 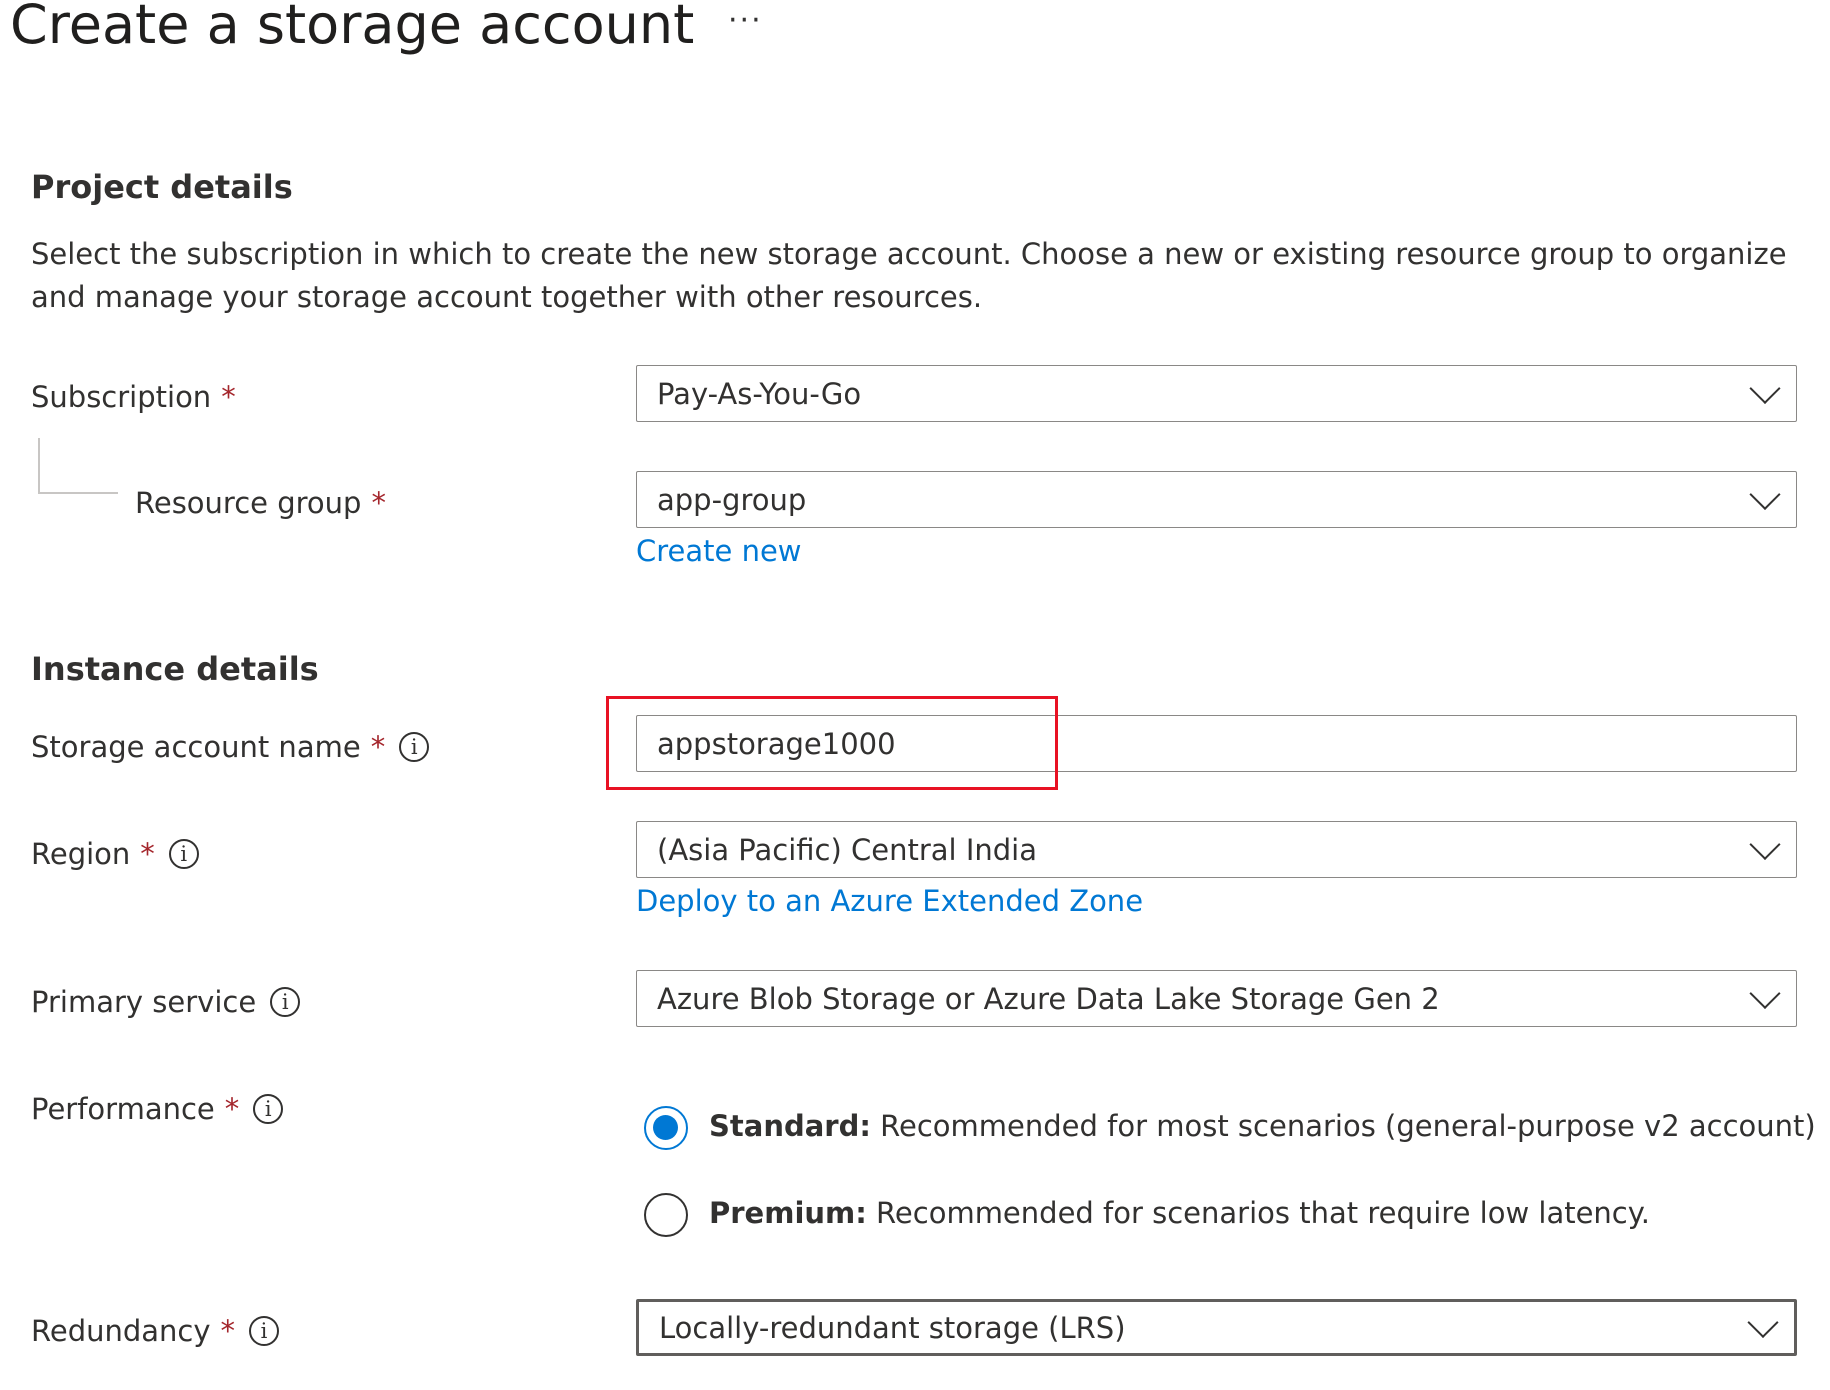 I want to click on primary-service-label: Primary service i, so click(x=166, y=1002).